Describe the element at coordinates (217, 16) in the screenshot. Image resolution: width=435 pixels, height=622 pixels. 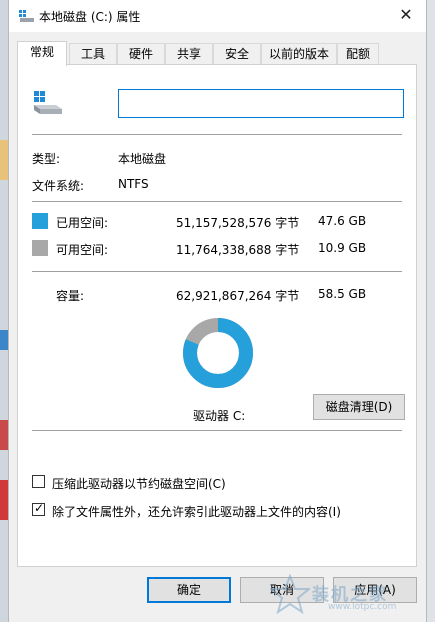
I see `title-bar: 本地磁盘 (C:) 属性 ✕` at that location.